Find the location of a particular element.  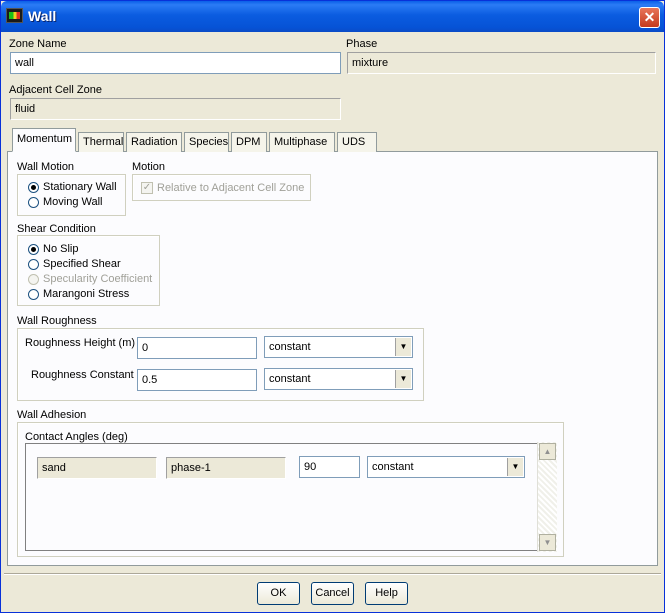

phase-field: mixture is located at coordinates (501, 63).